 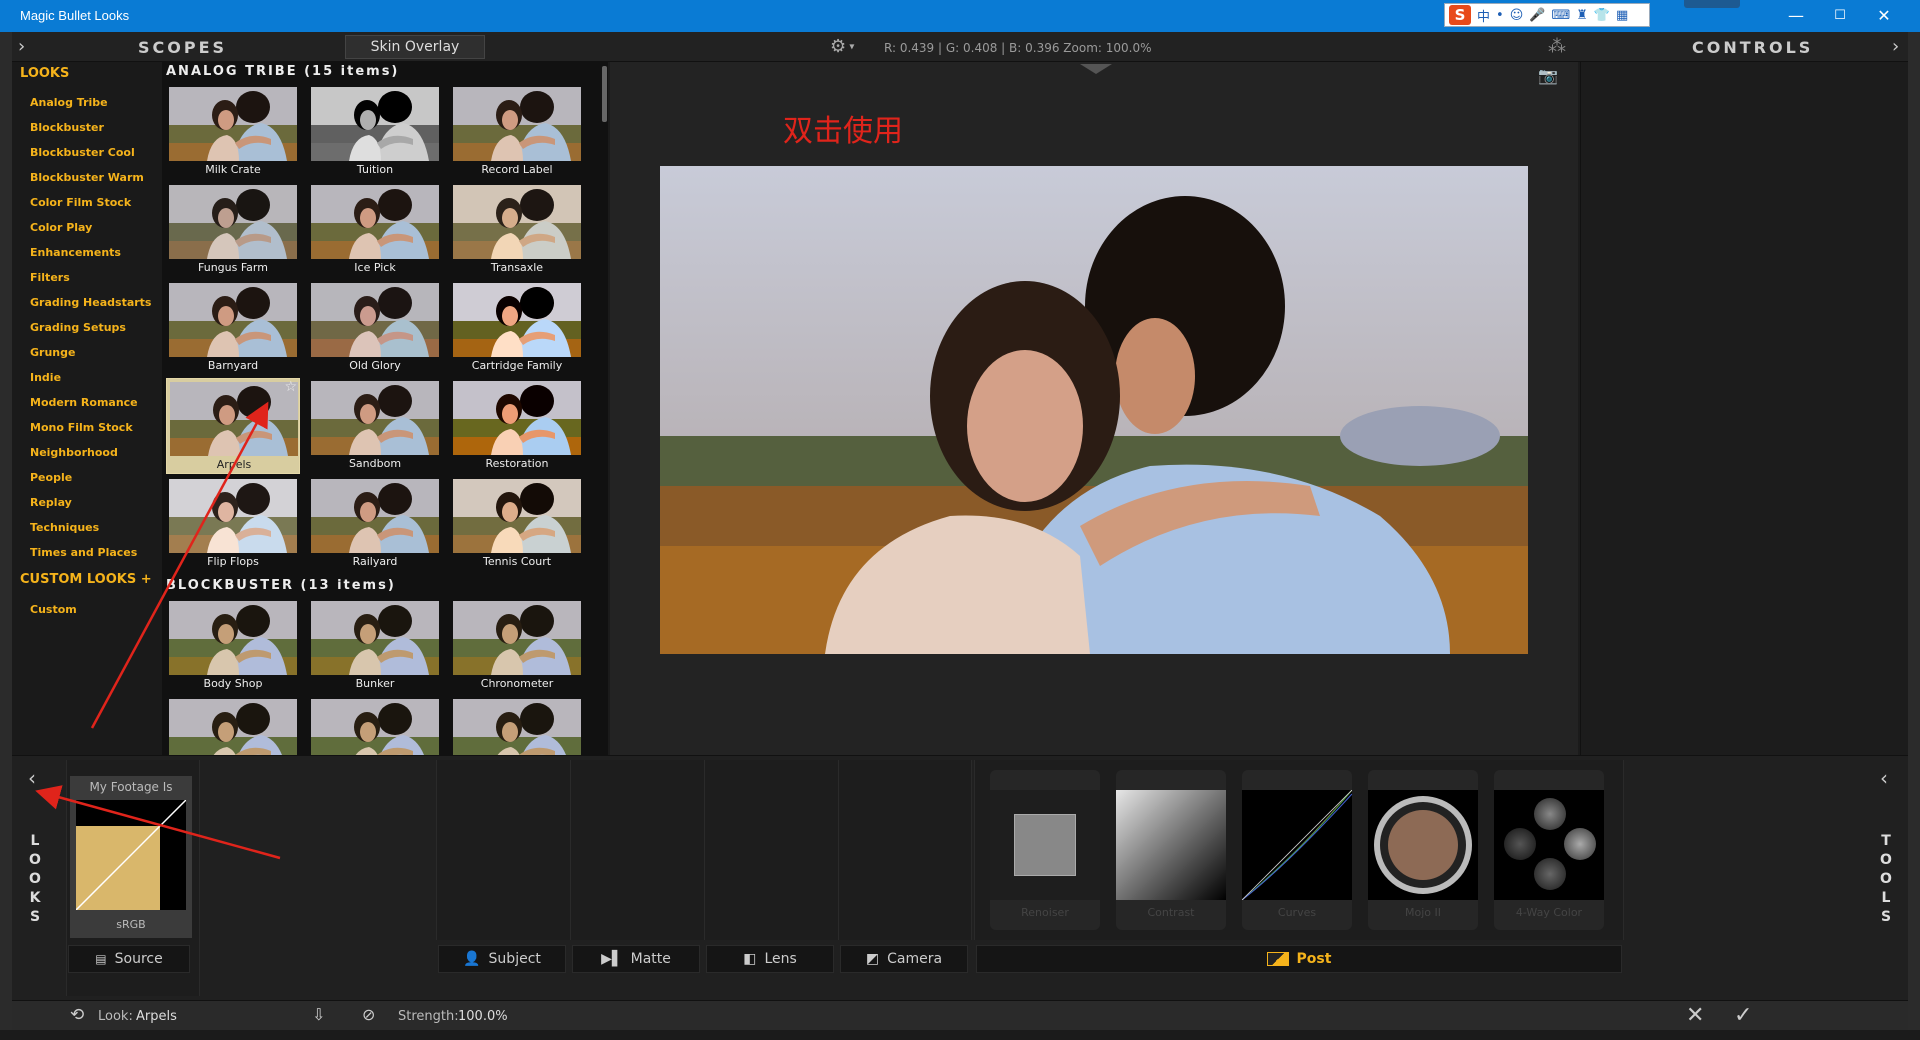 What do you see at coordinates (81, 427) in the screenshot?
I see `sidebar-item-mono-film-stock: Mono Film Stock` at bounding box center [81, 427].